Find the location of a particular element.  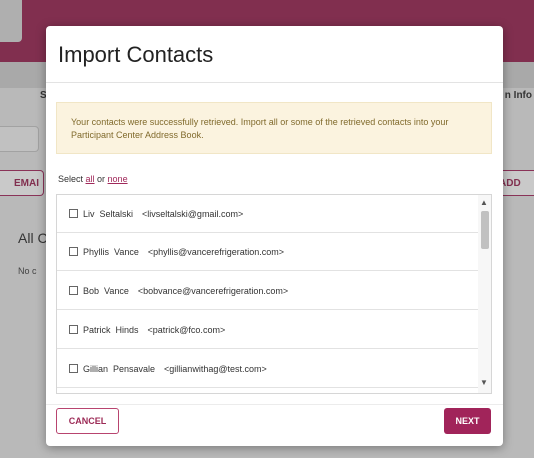

contact-email: <gillianwithag@test.com> is located at coordinates (215, 368).